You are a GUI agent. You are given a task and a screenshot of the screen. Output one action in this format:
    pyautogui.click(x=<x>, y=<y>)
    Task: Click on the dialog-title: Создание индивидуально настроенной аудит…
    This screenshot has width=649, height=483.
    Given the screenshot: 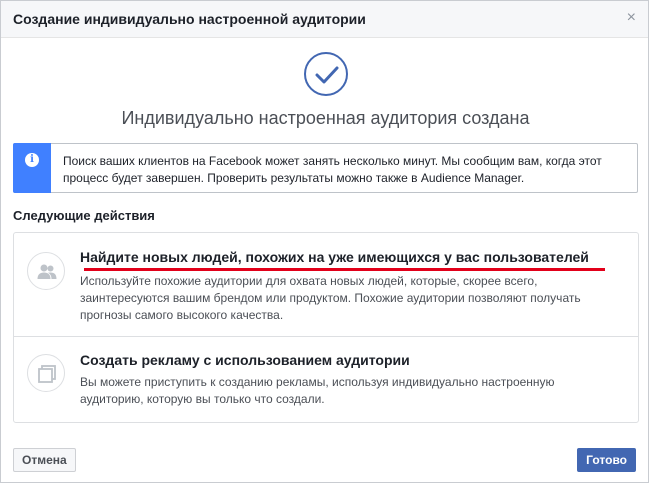 What is the action you would take?
    pyautogui.click(x=189, y=19)
    